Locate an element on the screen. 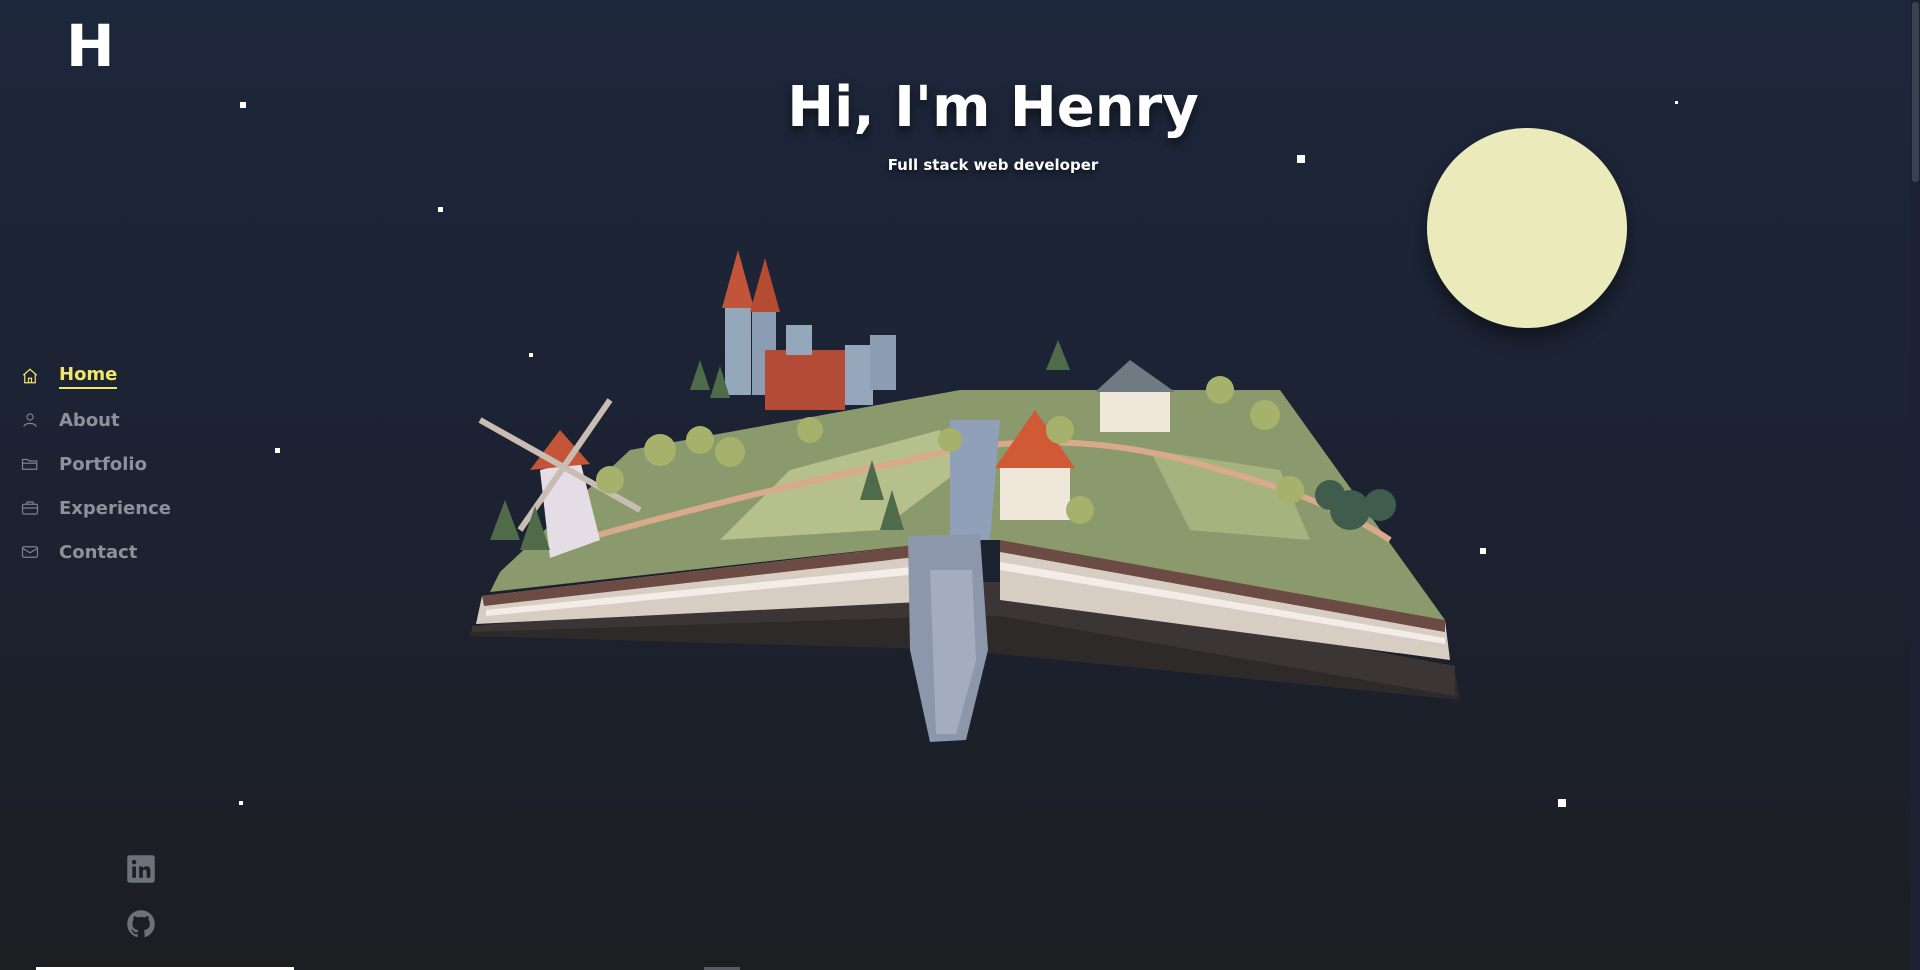 This screenshot has height=970, width=1920. hero-subtitle: Full stack web developer is located at coordinates (993, 165).